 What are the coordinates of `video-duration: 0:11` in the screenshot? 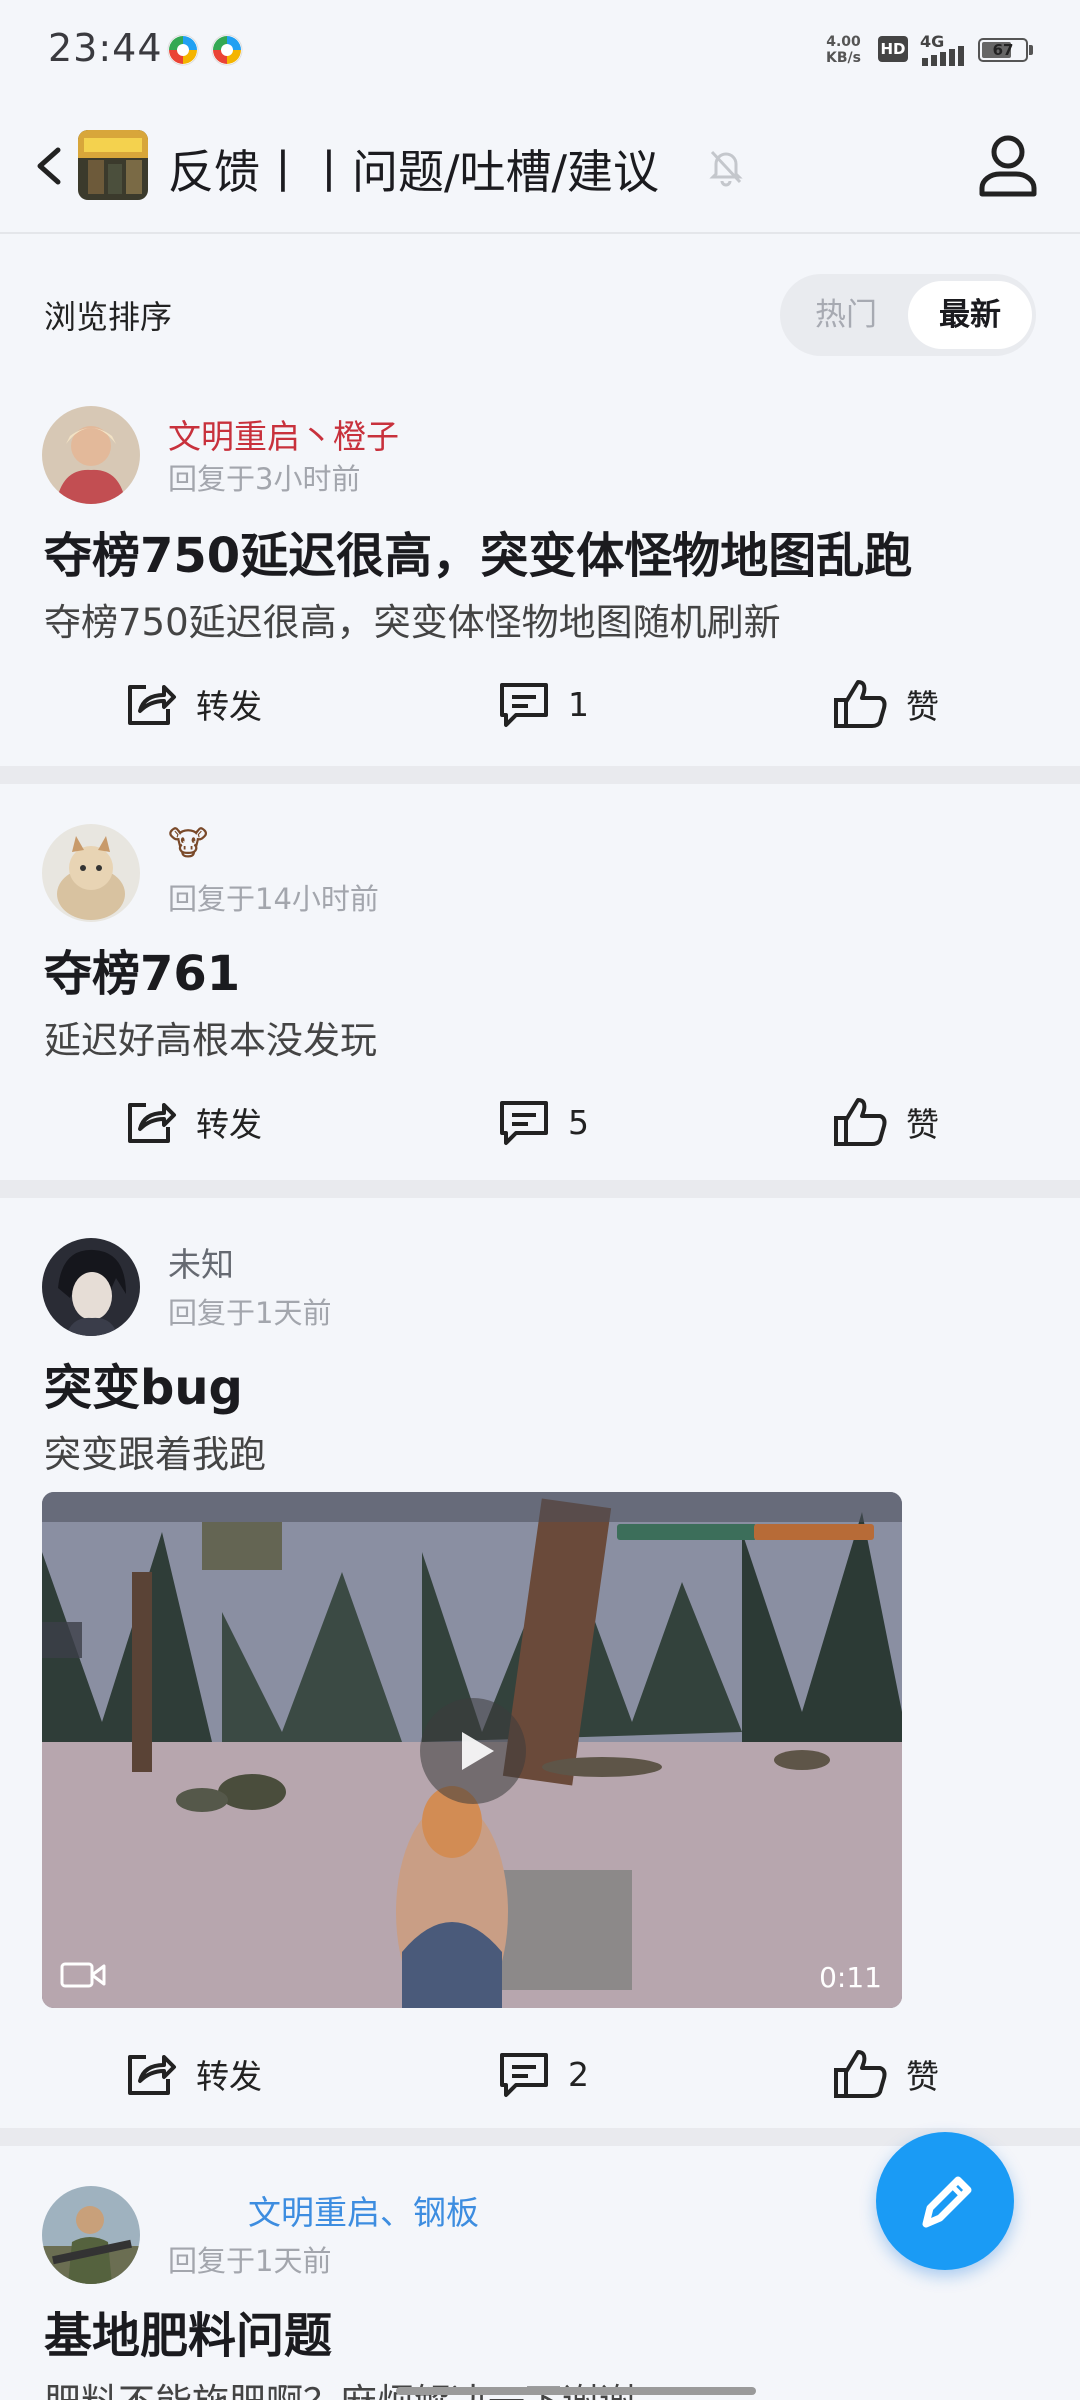 It's located at (850, 1977).